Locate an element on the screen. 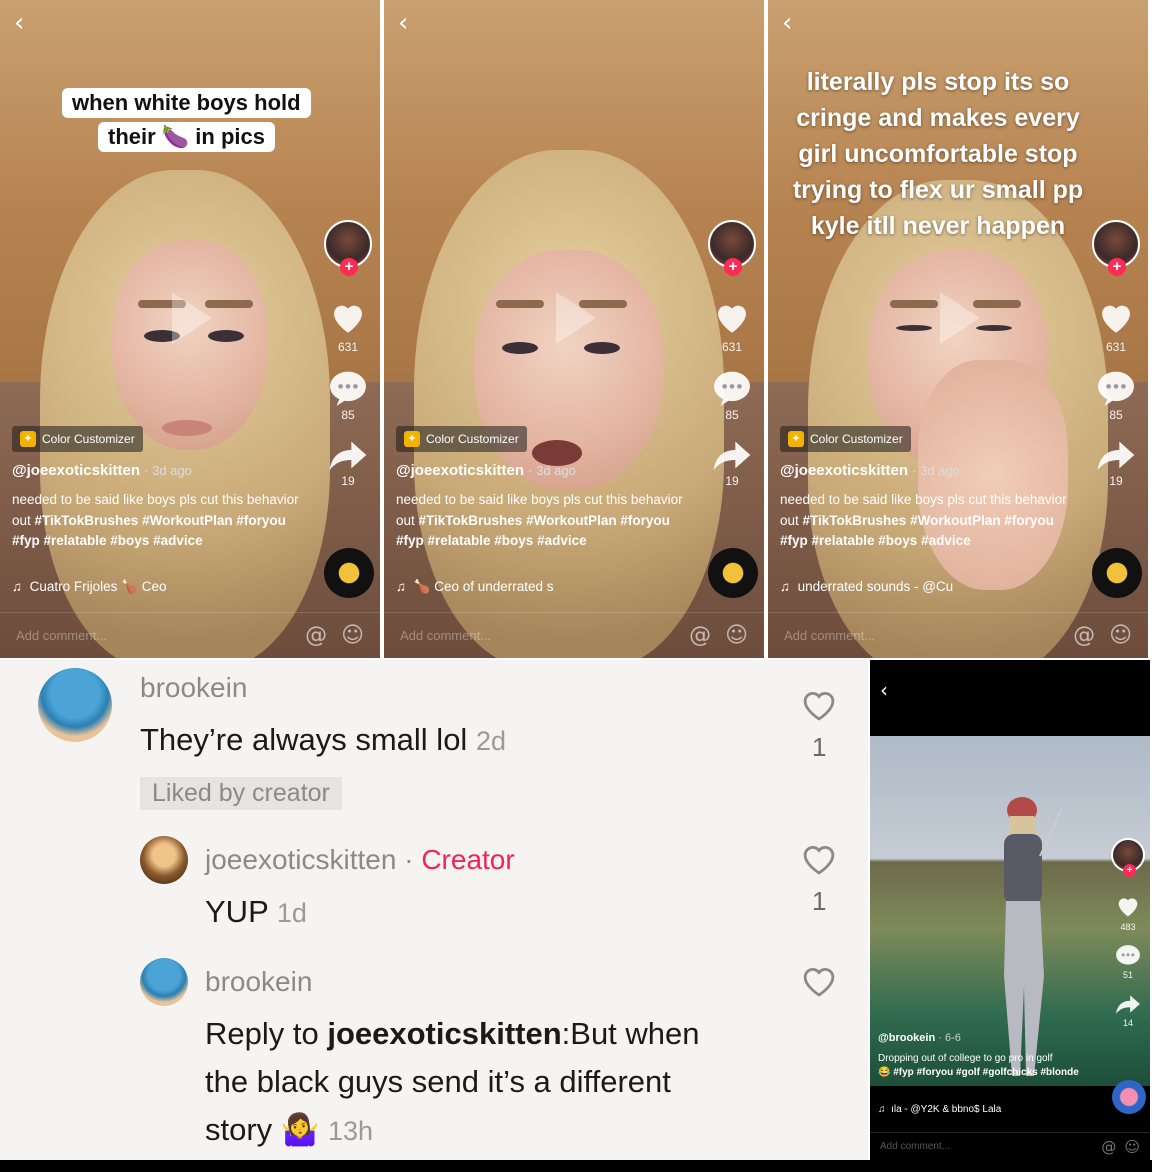 The width and height of the screenshot is (1152, 1172). post-age: · 3d ago is located at coordinates (168, 470).